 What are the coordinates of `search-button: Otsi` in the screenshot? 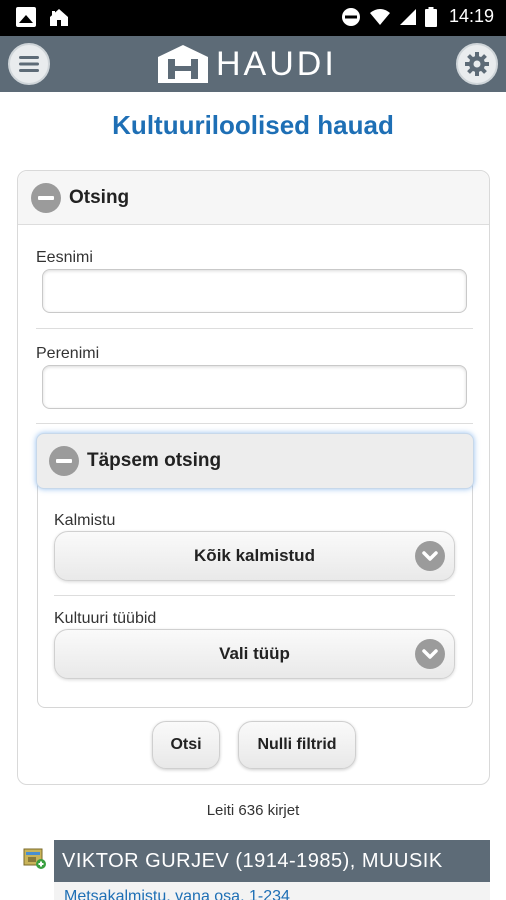 It's located at (186, 745).